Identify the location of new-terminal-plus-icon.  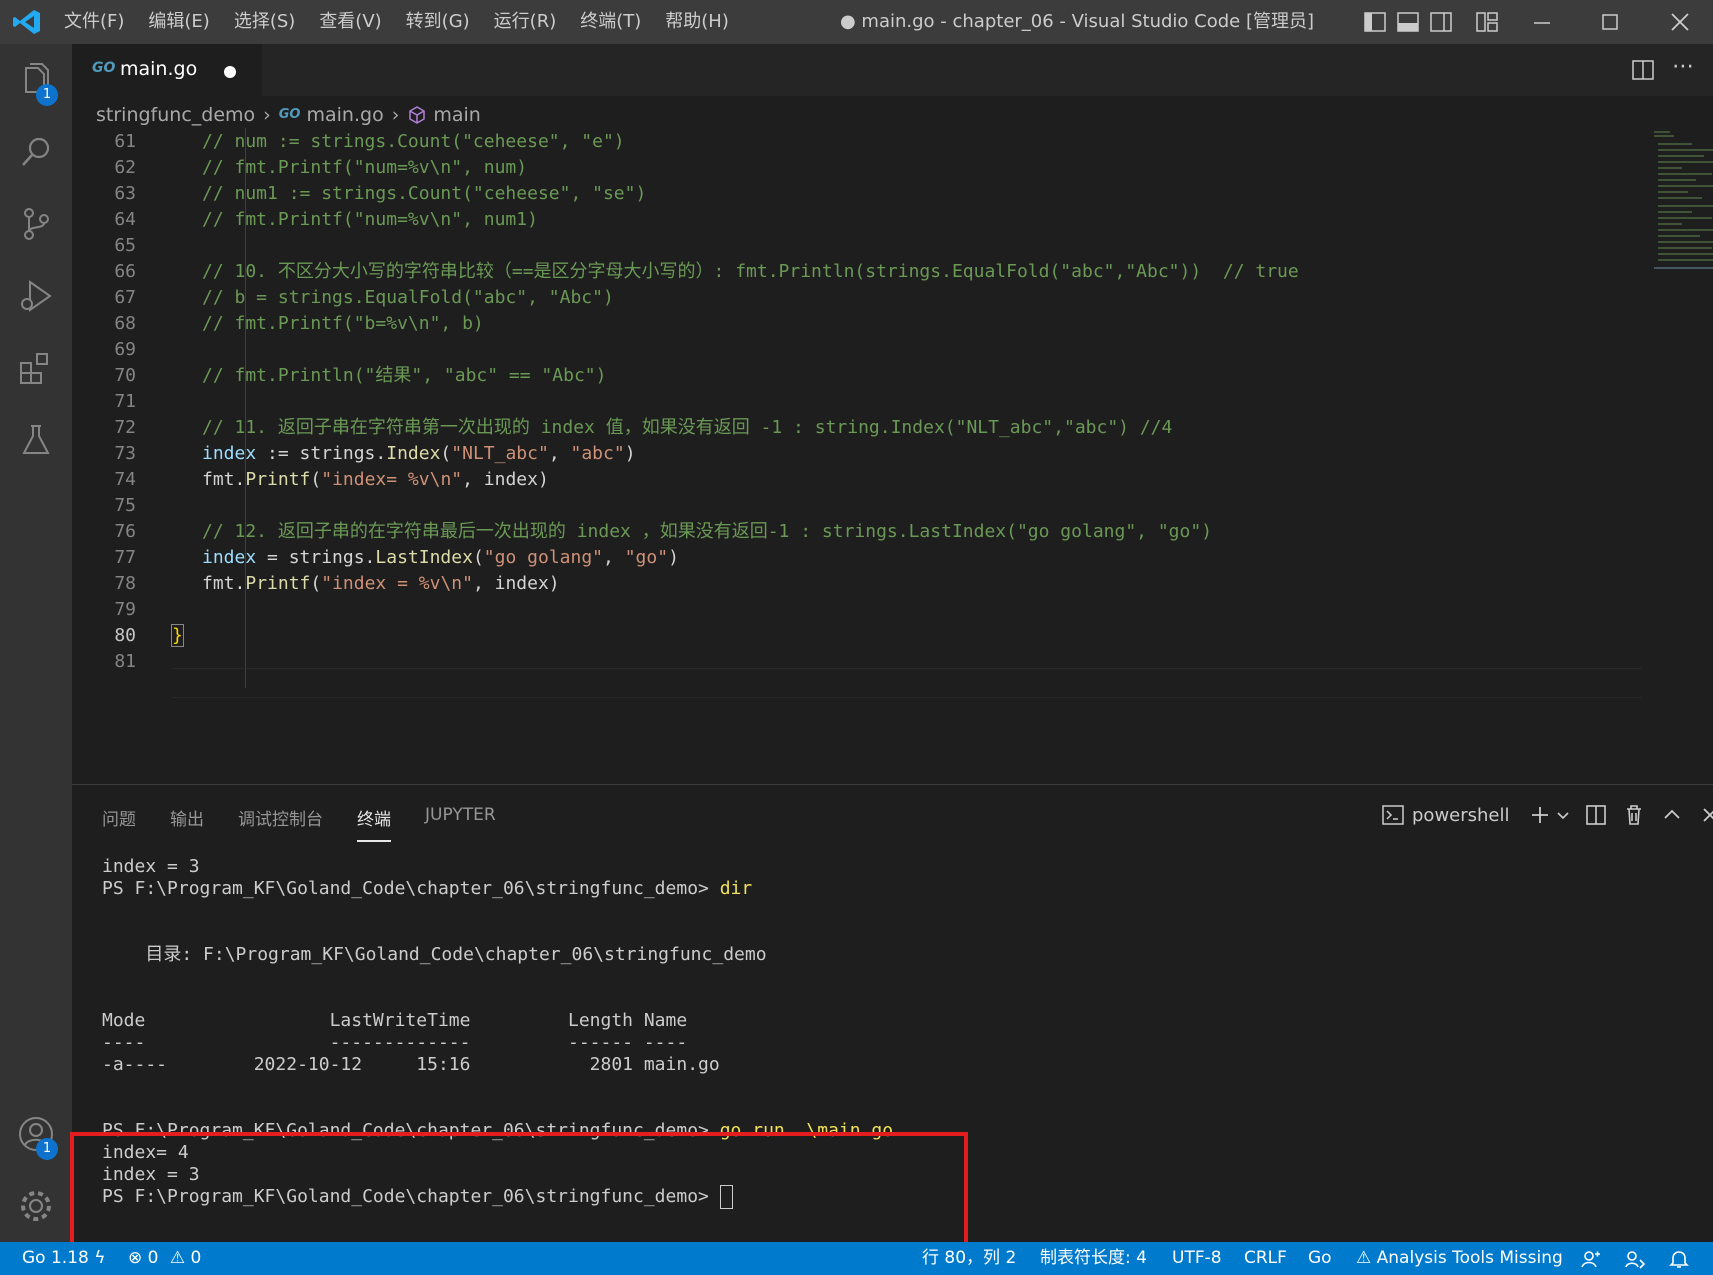
(1540, 815).